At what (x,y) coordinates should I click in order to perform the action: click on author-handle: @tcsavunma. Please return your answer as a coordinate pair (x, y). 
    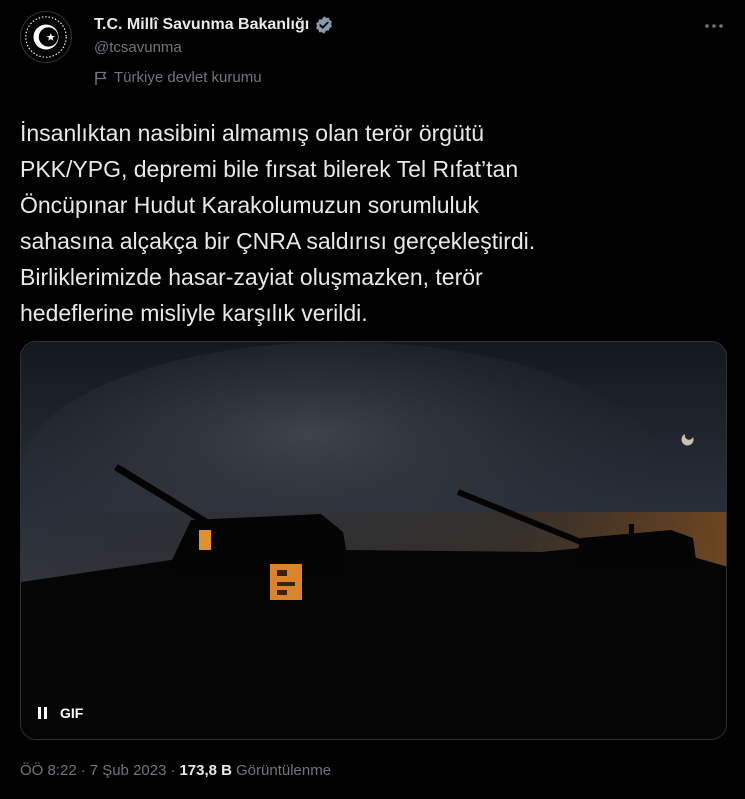
    Looking at the image, I should click on (214, 47).